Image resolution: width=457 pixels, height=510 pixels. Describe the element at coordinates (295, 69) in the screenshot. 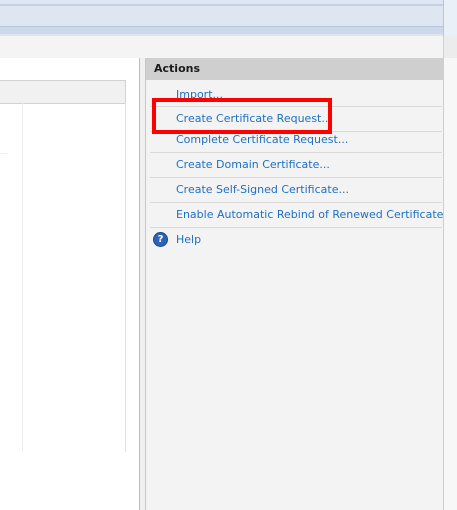

I see `actions-header: Actions` at that location.